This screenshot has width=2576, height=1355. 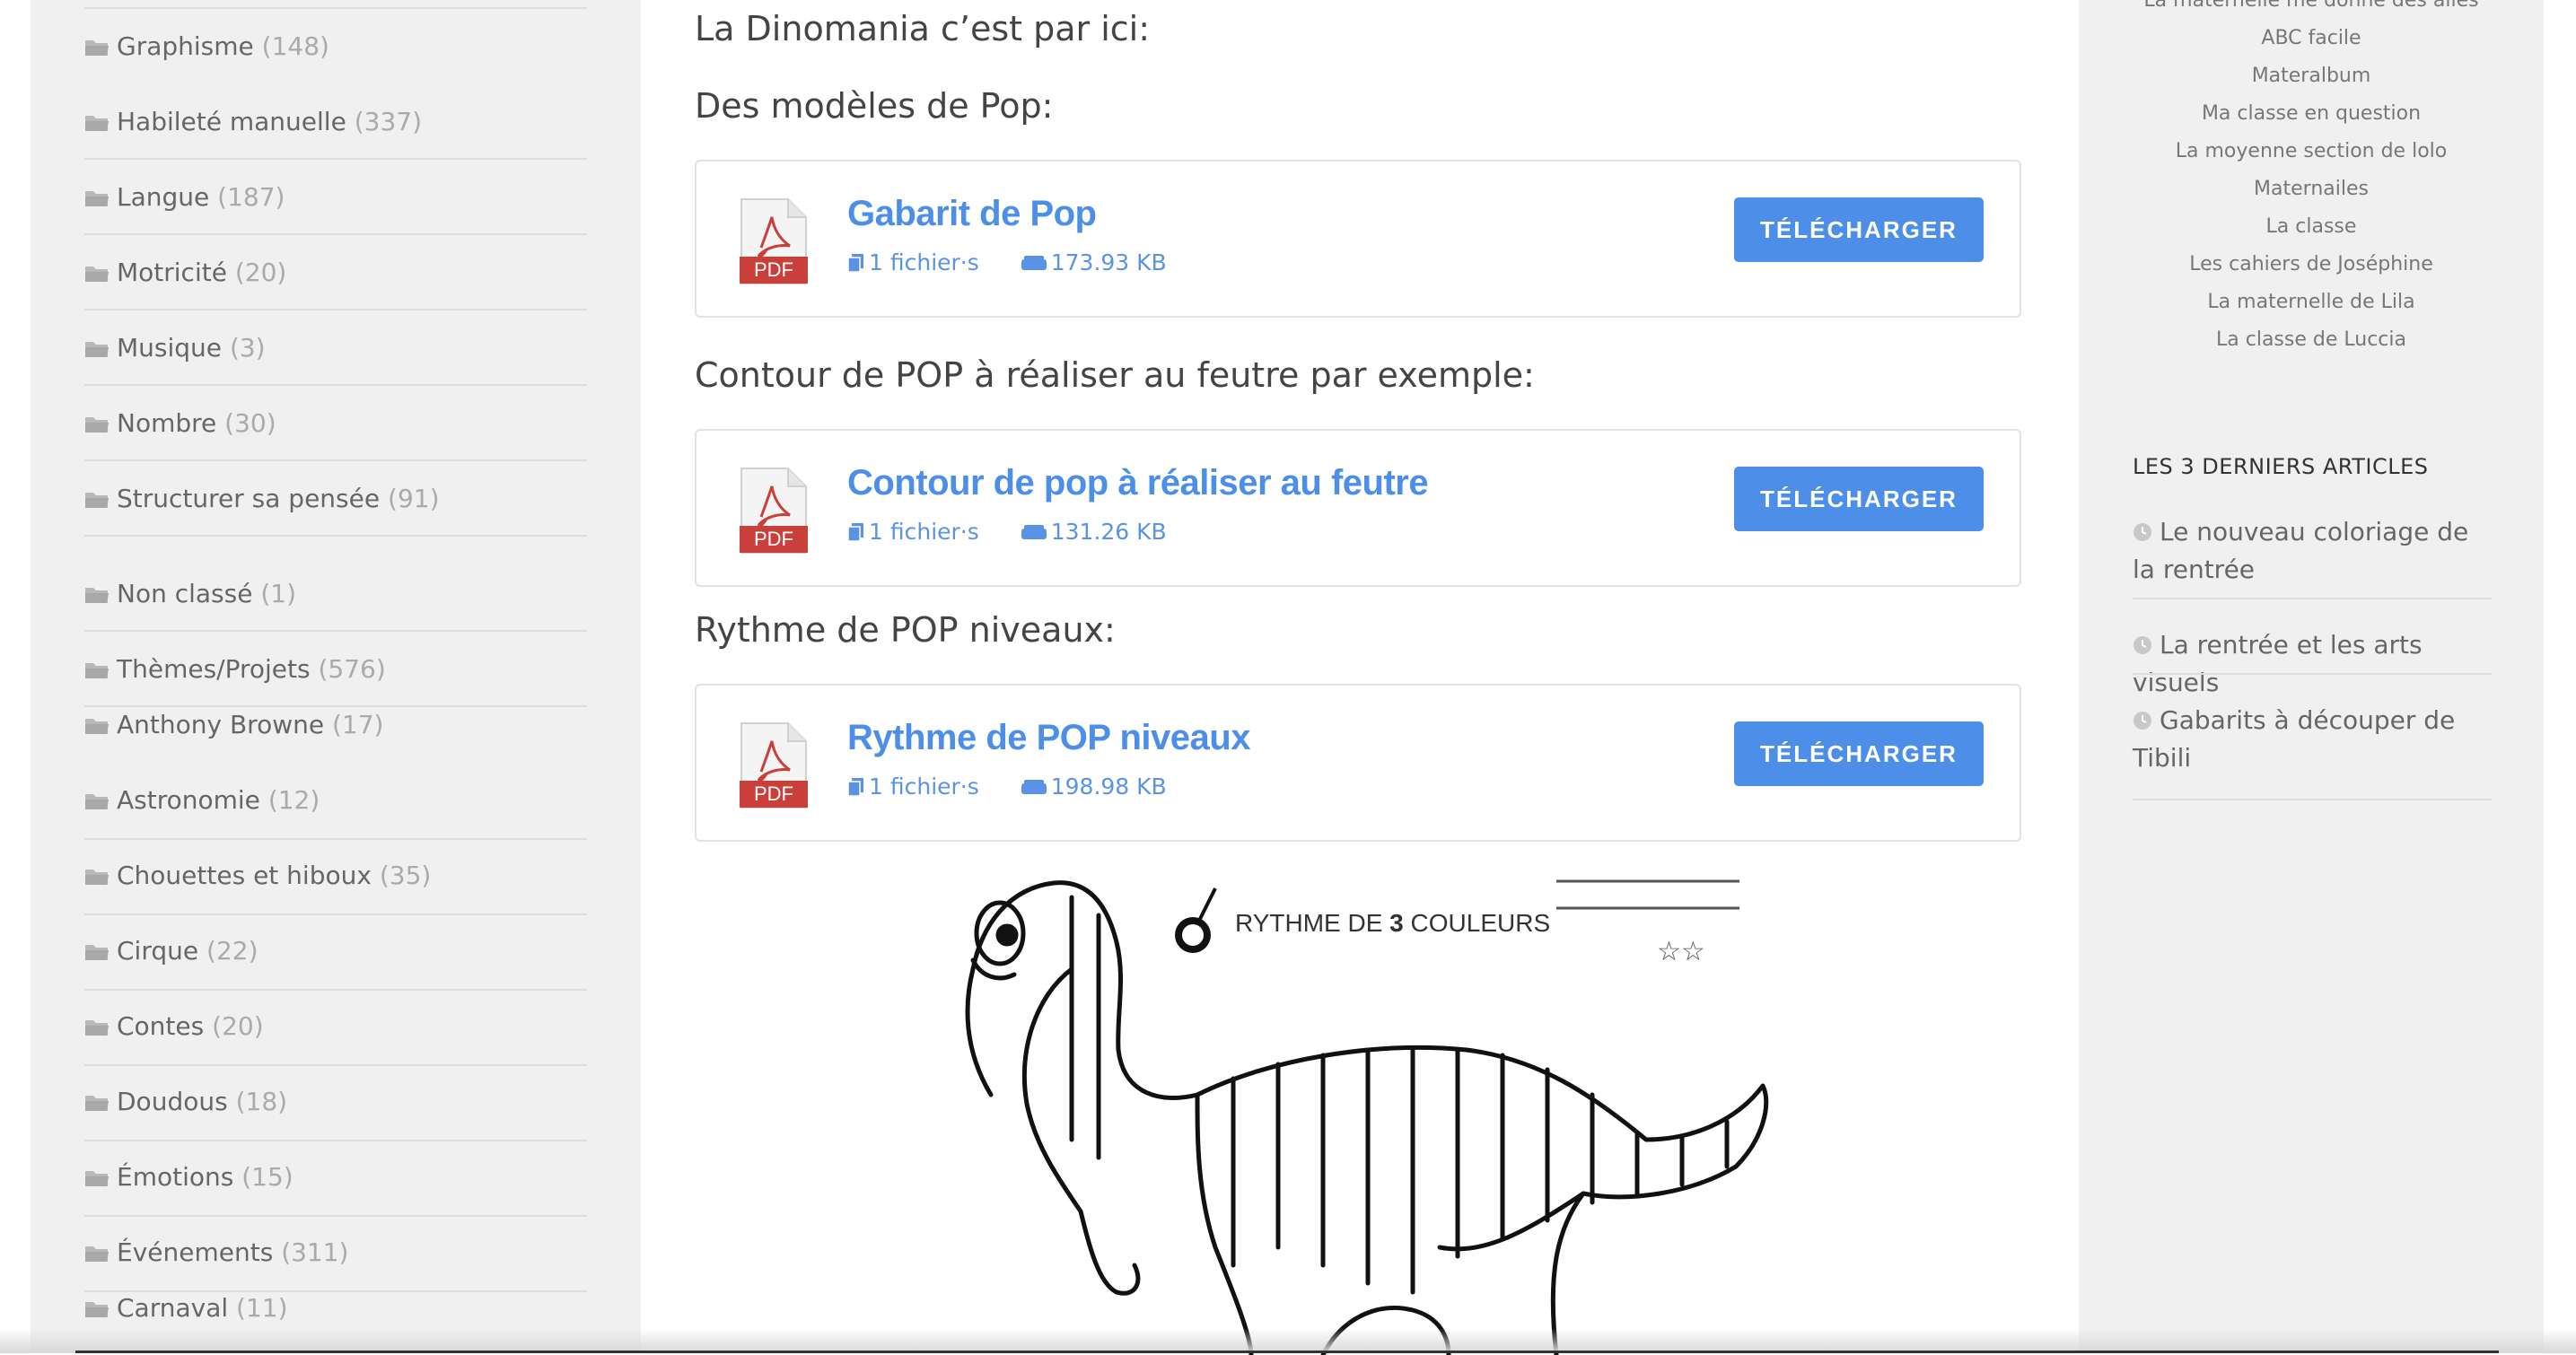 What do you see at coordinates (335, 423) in the screenshot?
I see `category-item: Nombre (30)` at bounding box center [335, 423].